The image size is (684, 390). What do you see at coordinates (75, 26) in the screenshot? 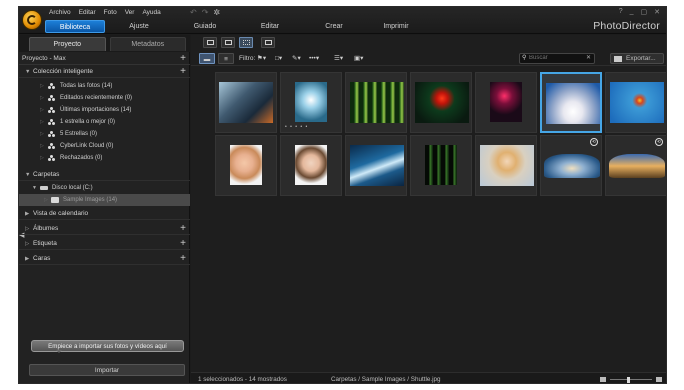
I see `tab-biblioteca: Biblioteca` at bounding box center [75, 26].